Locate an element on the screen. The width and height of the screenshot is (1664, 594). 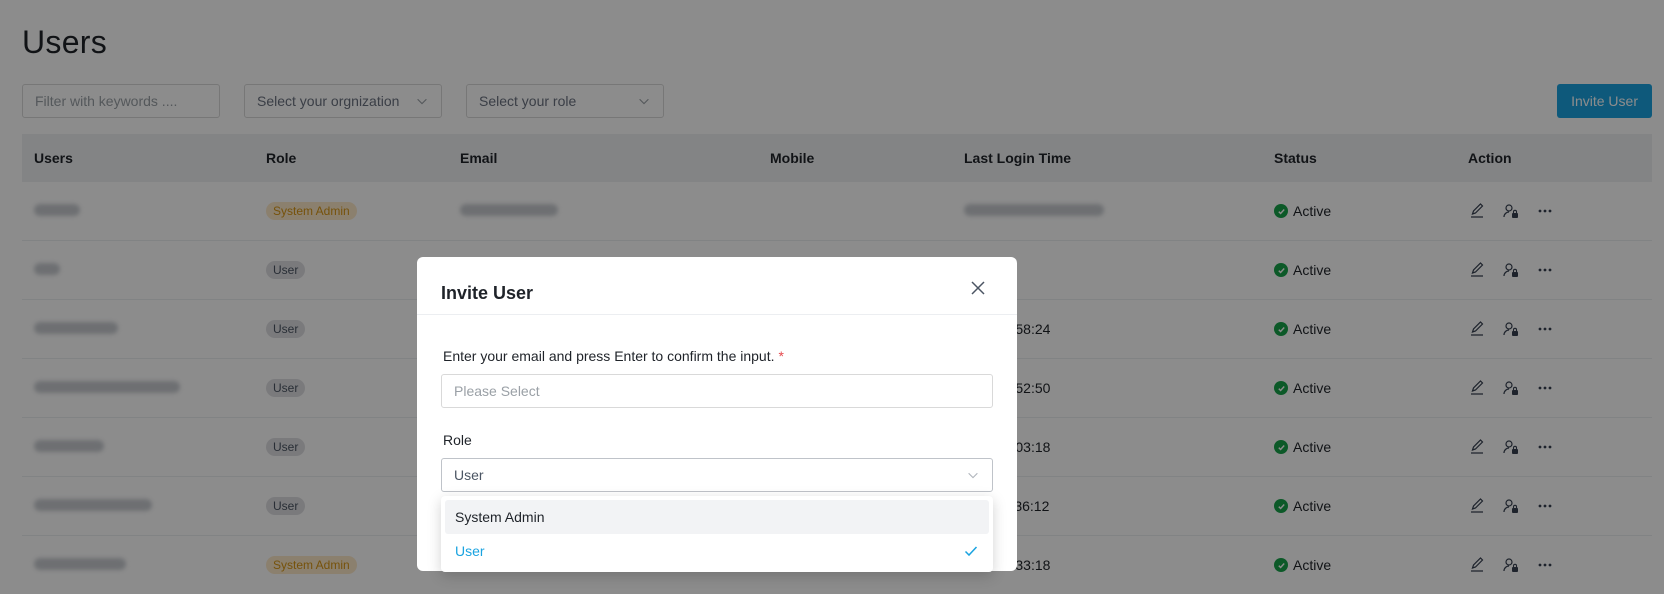
role-dropdown-menu: System Admin User is located at coordinates (717, 534).